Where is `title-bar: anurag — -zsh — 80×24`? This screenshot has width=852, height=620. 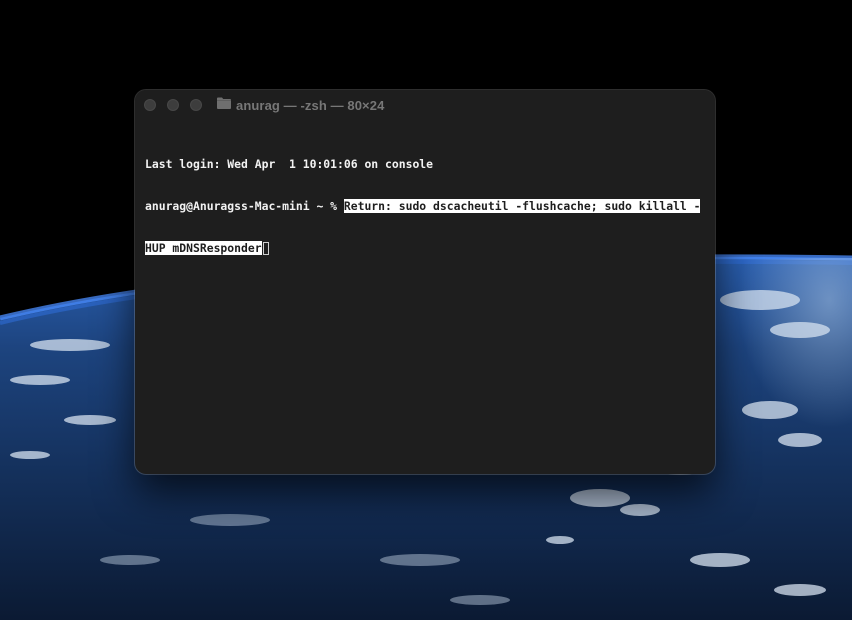
title-bar: anurag — -zsh — 80×24 is located at coordinates (425, 105).